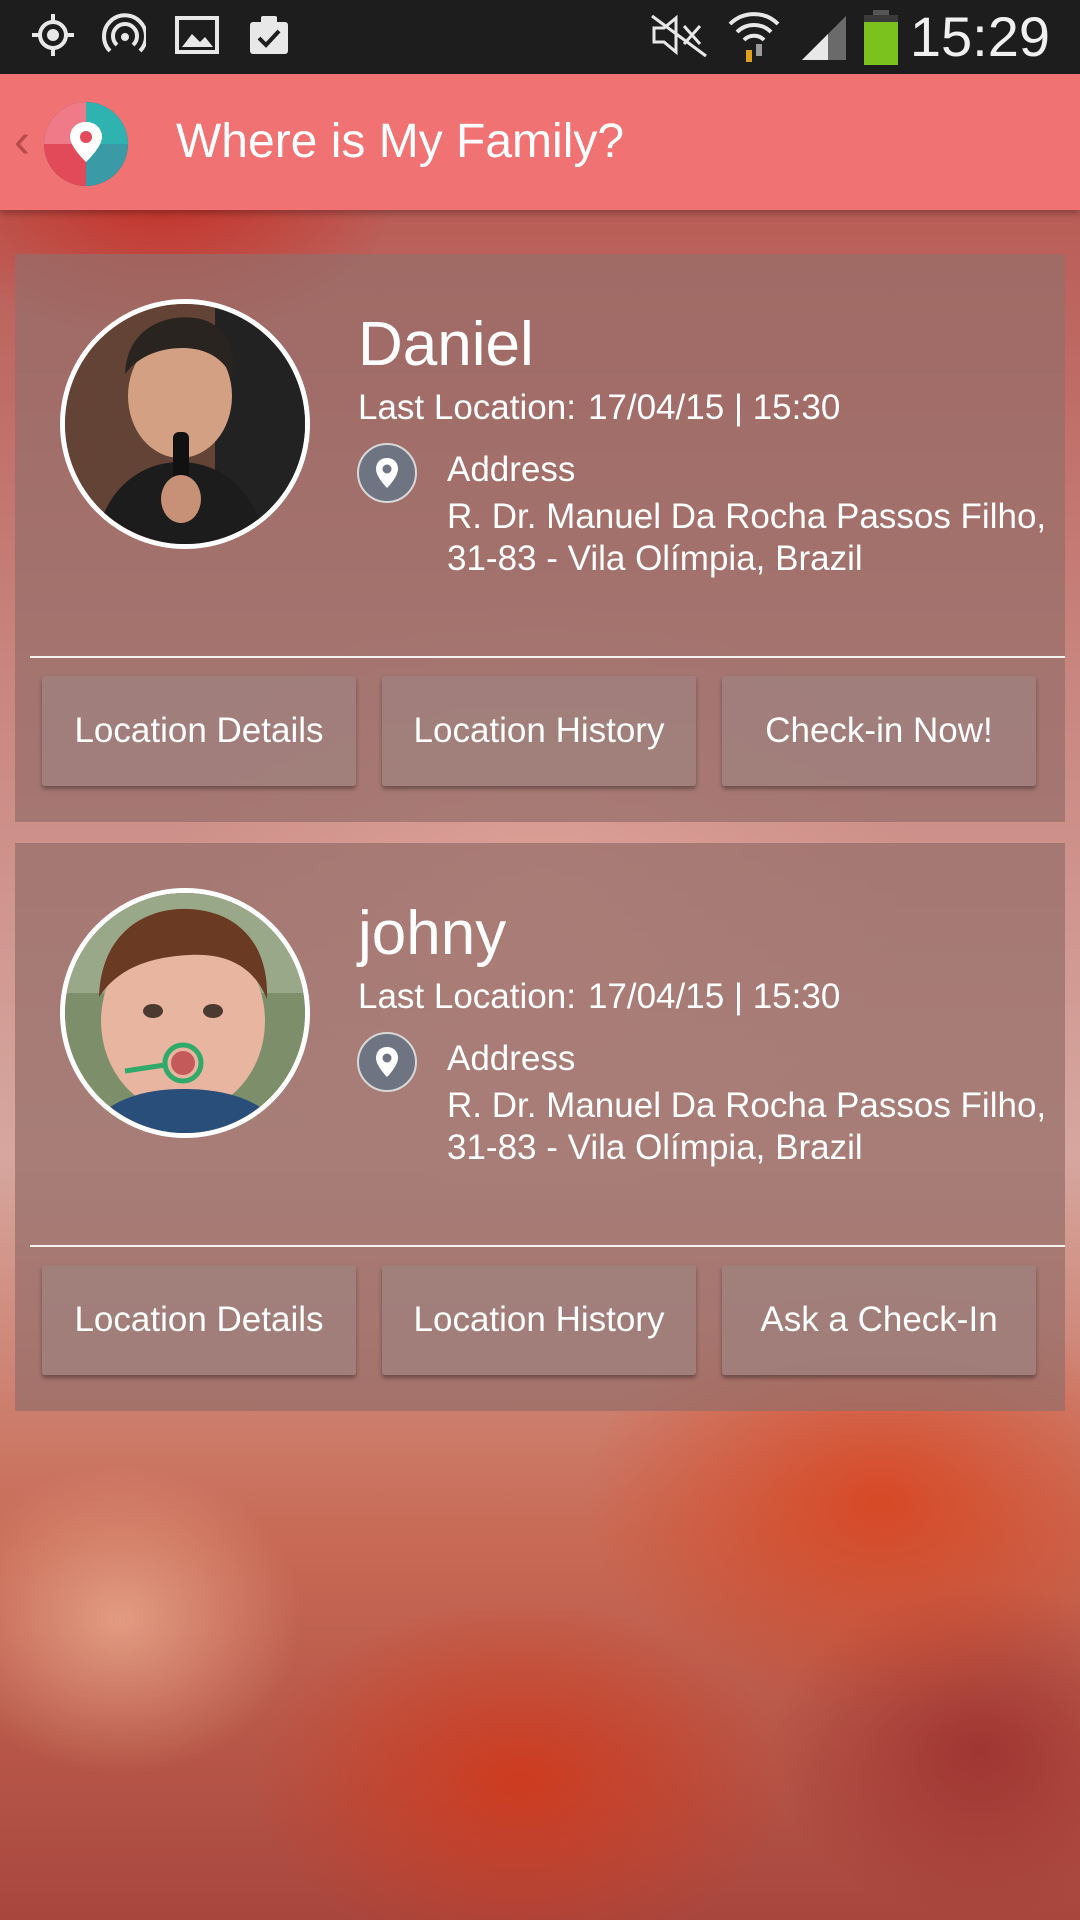 Image resolution: width=1080 pixels, height=1920 pixels. Describe the element at coordinates (432, 933) in the screenshot. I see `member-name: johny` at that location.